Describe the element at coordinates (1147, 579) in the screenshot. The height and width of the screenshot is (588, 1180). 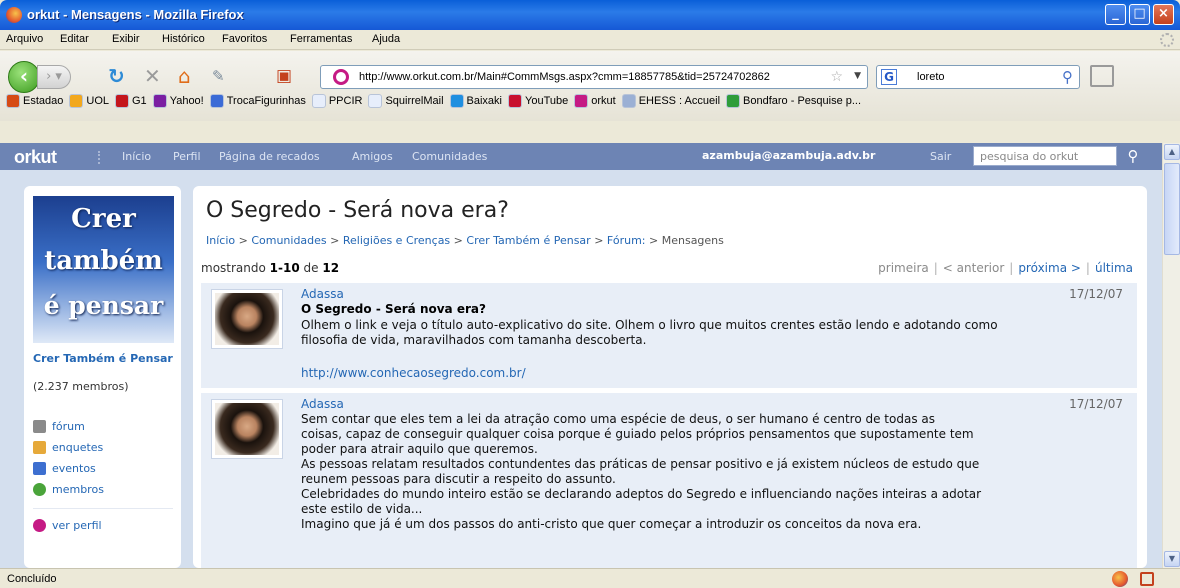
I see `status-page-icon` at that location.